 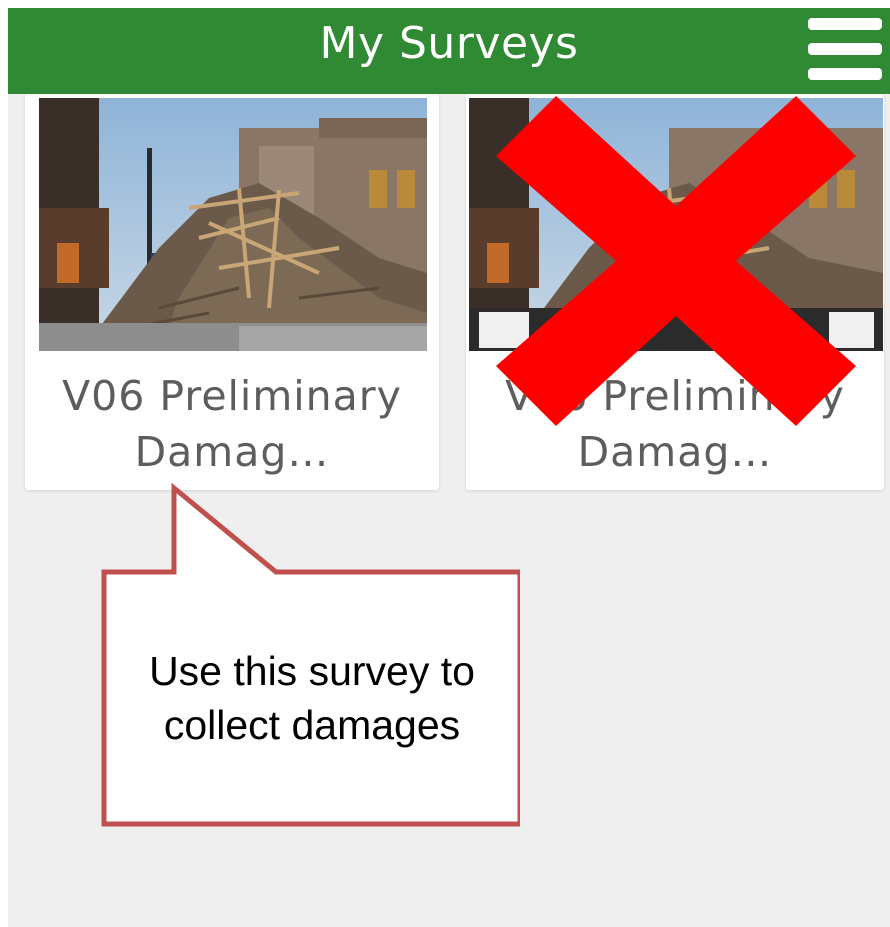 I want to click on hamburger-menu-icon, so click(x=845, y=49).